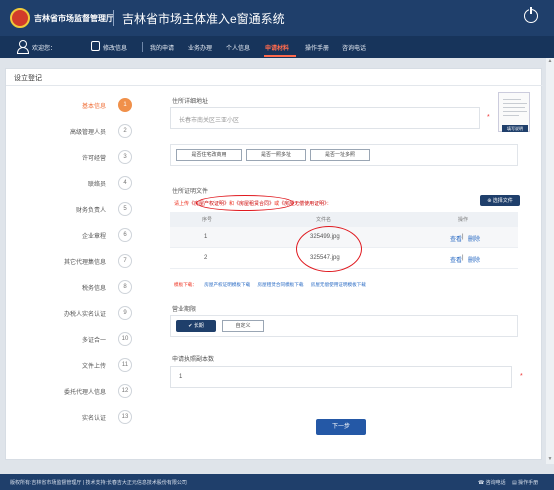 The width and height of the screenshot is (554, 490). What do you see at coordinates (190, 102) in the screenshot?
I see `address-label: 住所详细地址` at bounding box center [190, 102].